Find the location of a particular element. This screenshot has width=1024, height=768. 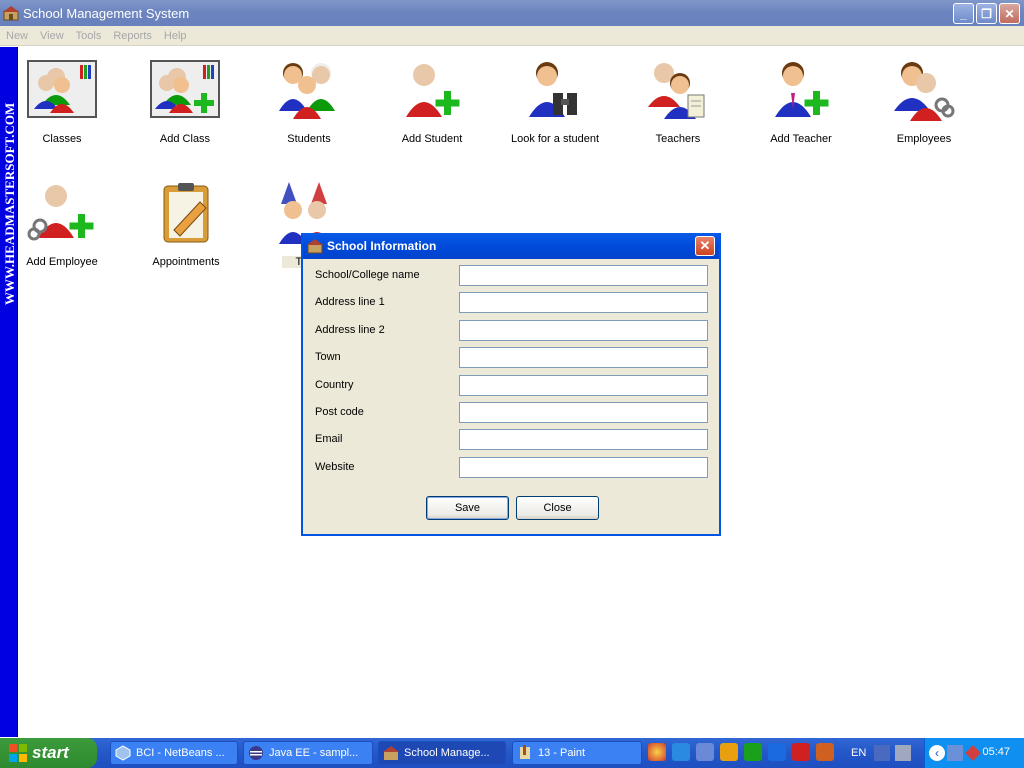

menu-tools: Tools is located at coordinates (89, 36).